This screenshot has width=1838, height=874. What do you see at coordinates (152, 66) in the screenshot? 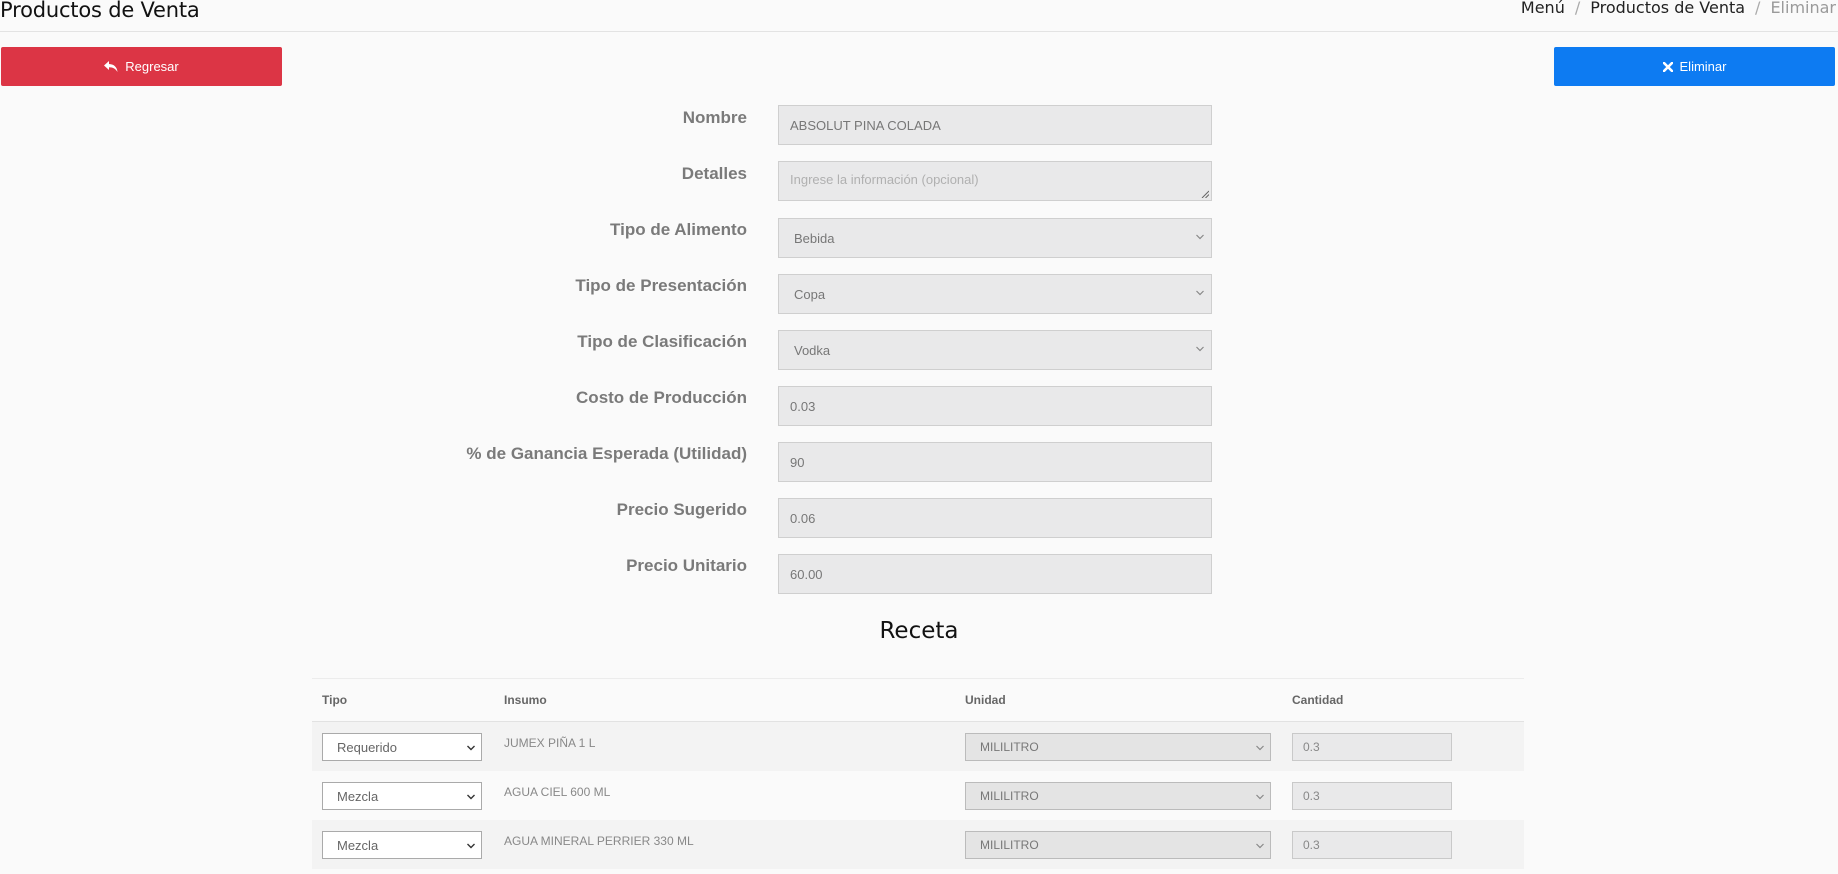
I see `back-button-label: Regresar` at bounding box center [152, 66].